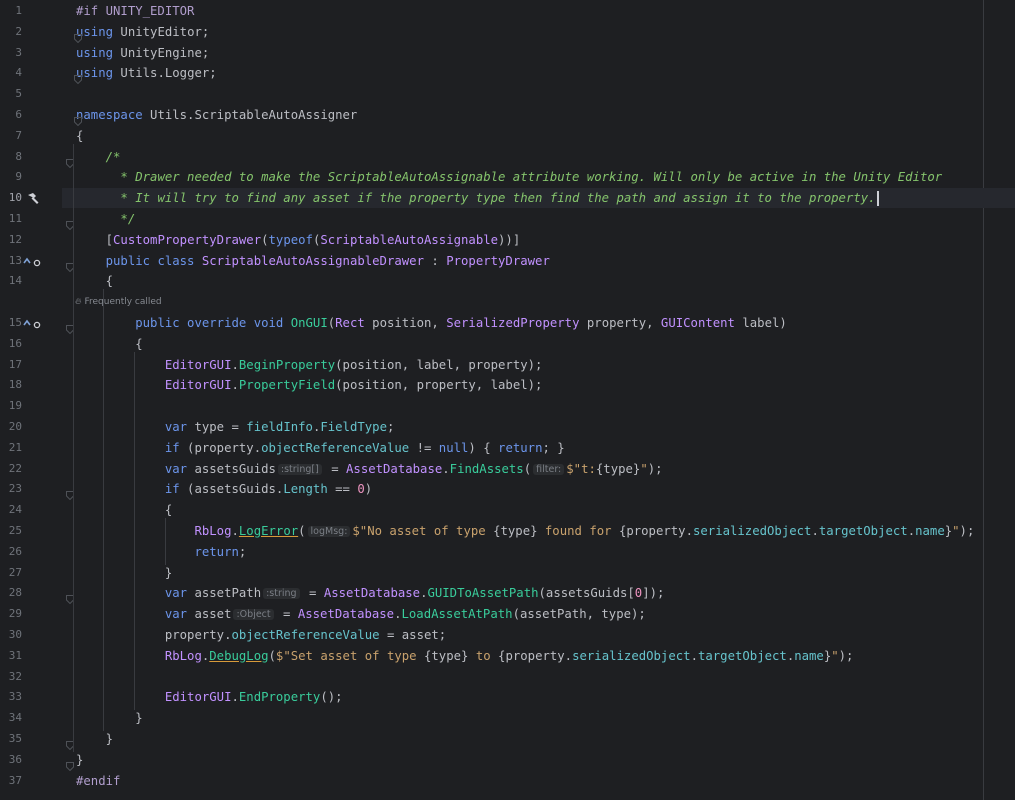 The image size is (1015, 800). What do you see at coordinates (231, 468) in the screenshot?
I see `code-token: assetsGuids` at bounding box center [231, 468].